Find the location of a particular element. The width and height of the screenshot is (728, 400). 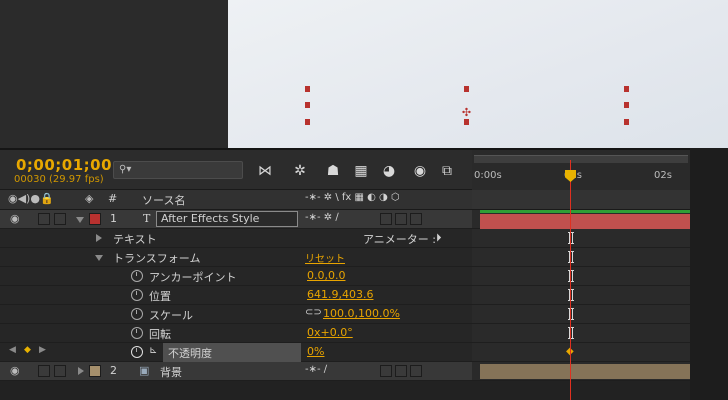

current-timecode: 0;00;01;00 is located at coordinates (64, 165).